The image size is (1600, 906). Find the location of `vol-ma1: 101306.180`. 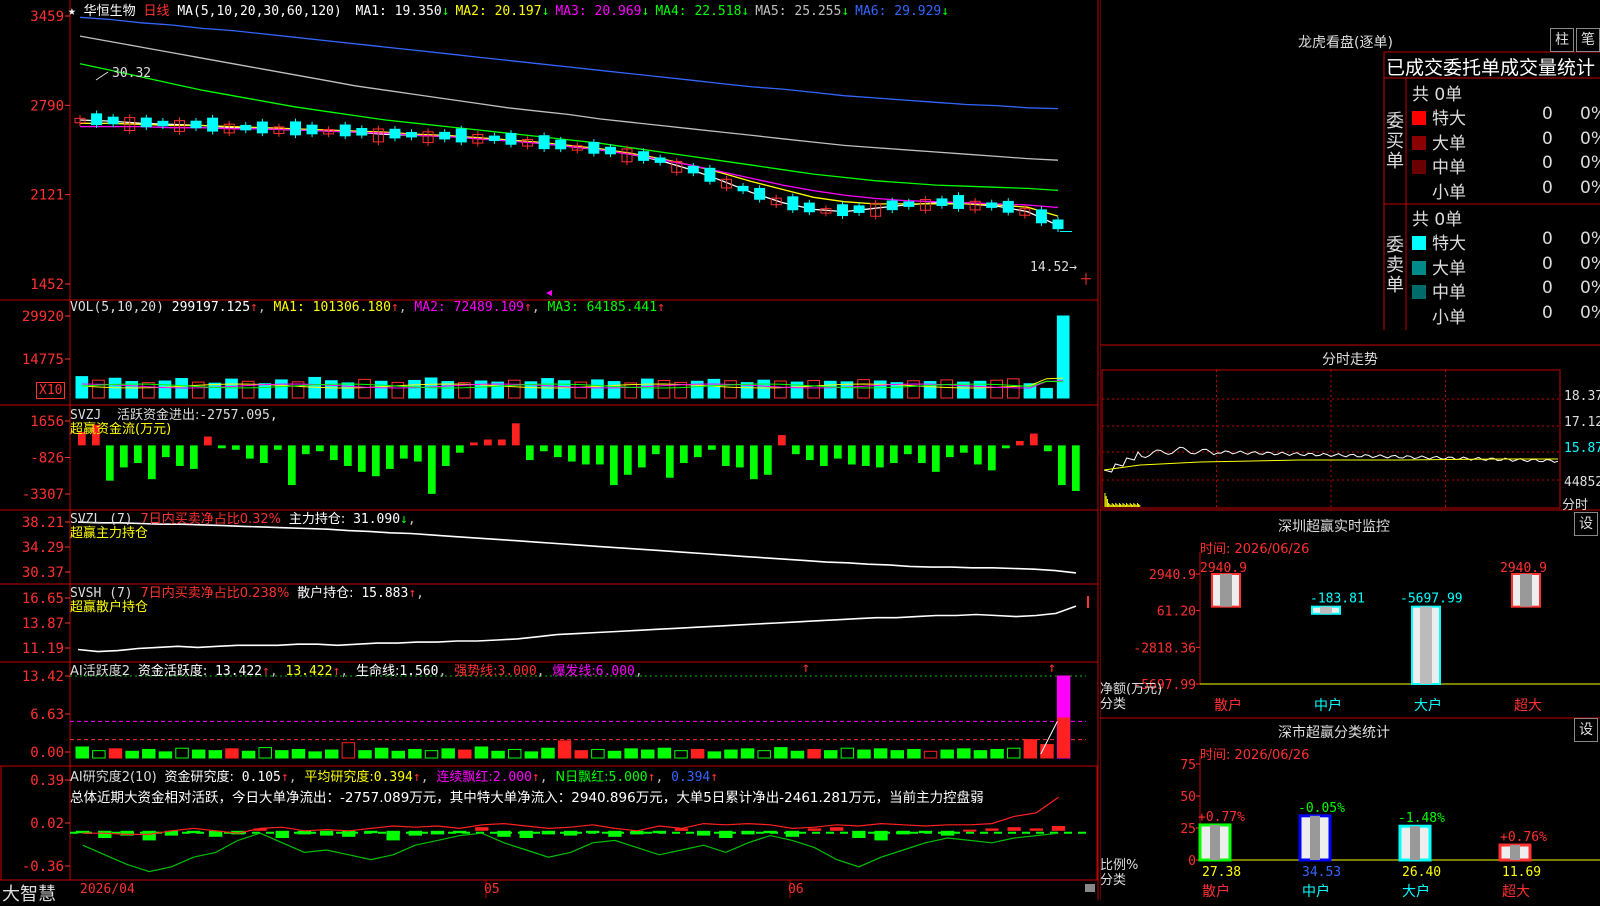

vol-ma1: 101306.180 is located at coordinates (351, 307).